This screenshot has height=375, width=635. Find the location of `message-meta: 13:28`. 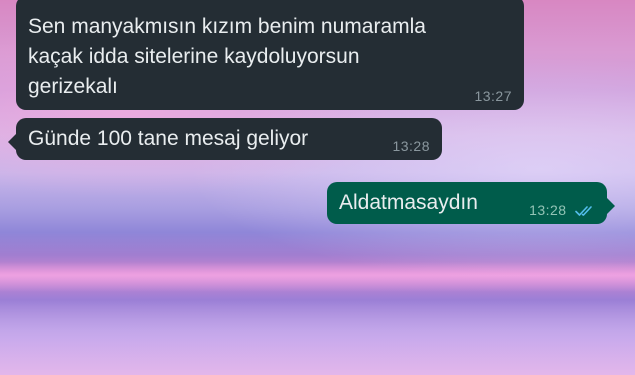

message-meta: 13:28 is located at coordinates (562, 210).